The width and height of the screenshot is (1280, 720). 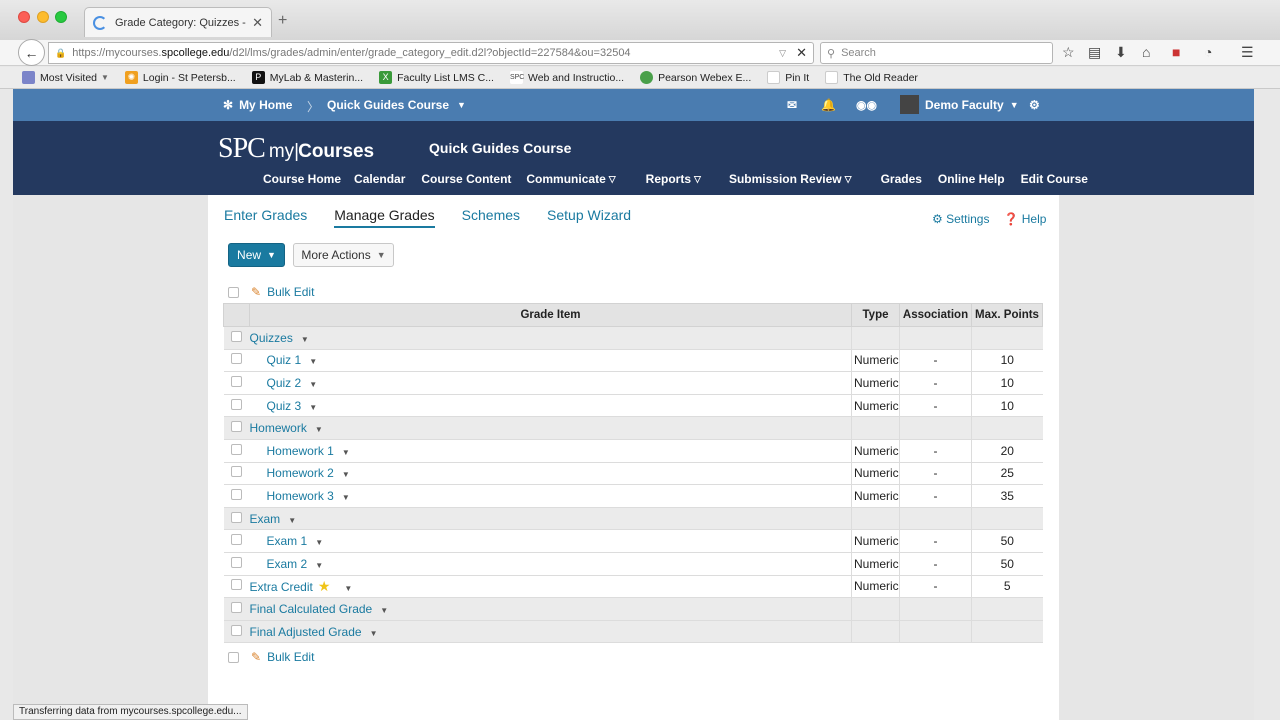 What do you see at coordinates (971, 179) in the screenshot?
I see `nav-online-help: Online Help` at bounding box center [971, 179].